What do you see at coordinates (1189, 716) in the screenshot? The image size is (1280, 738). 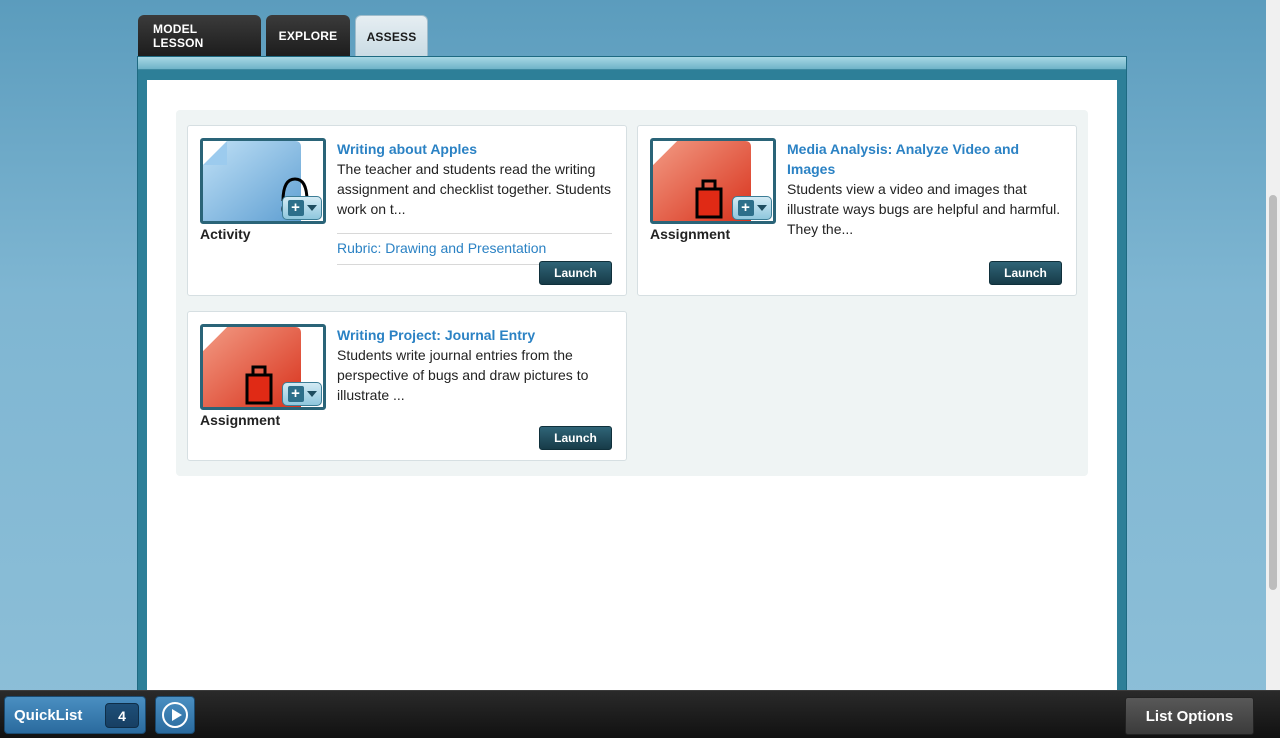 I see `list-options-button: List Options` at bounding box center [1189, 716].